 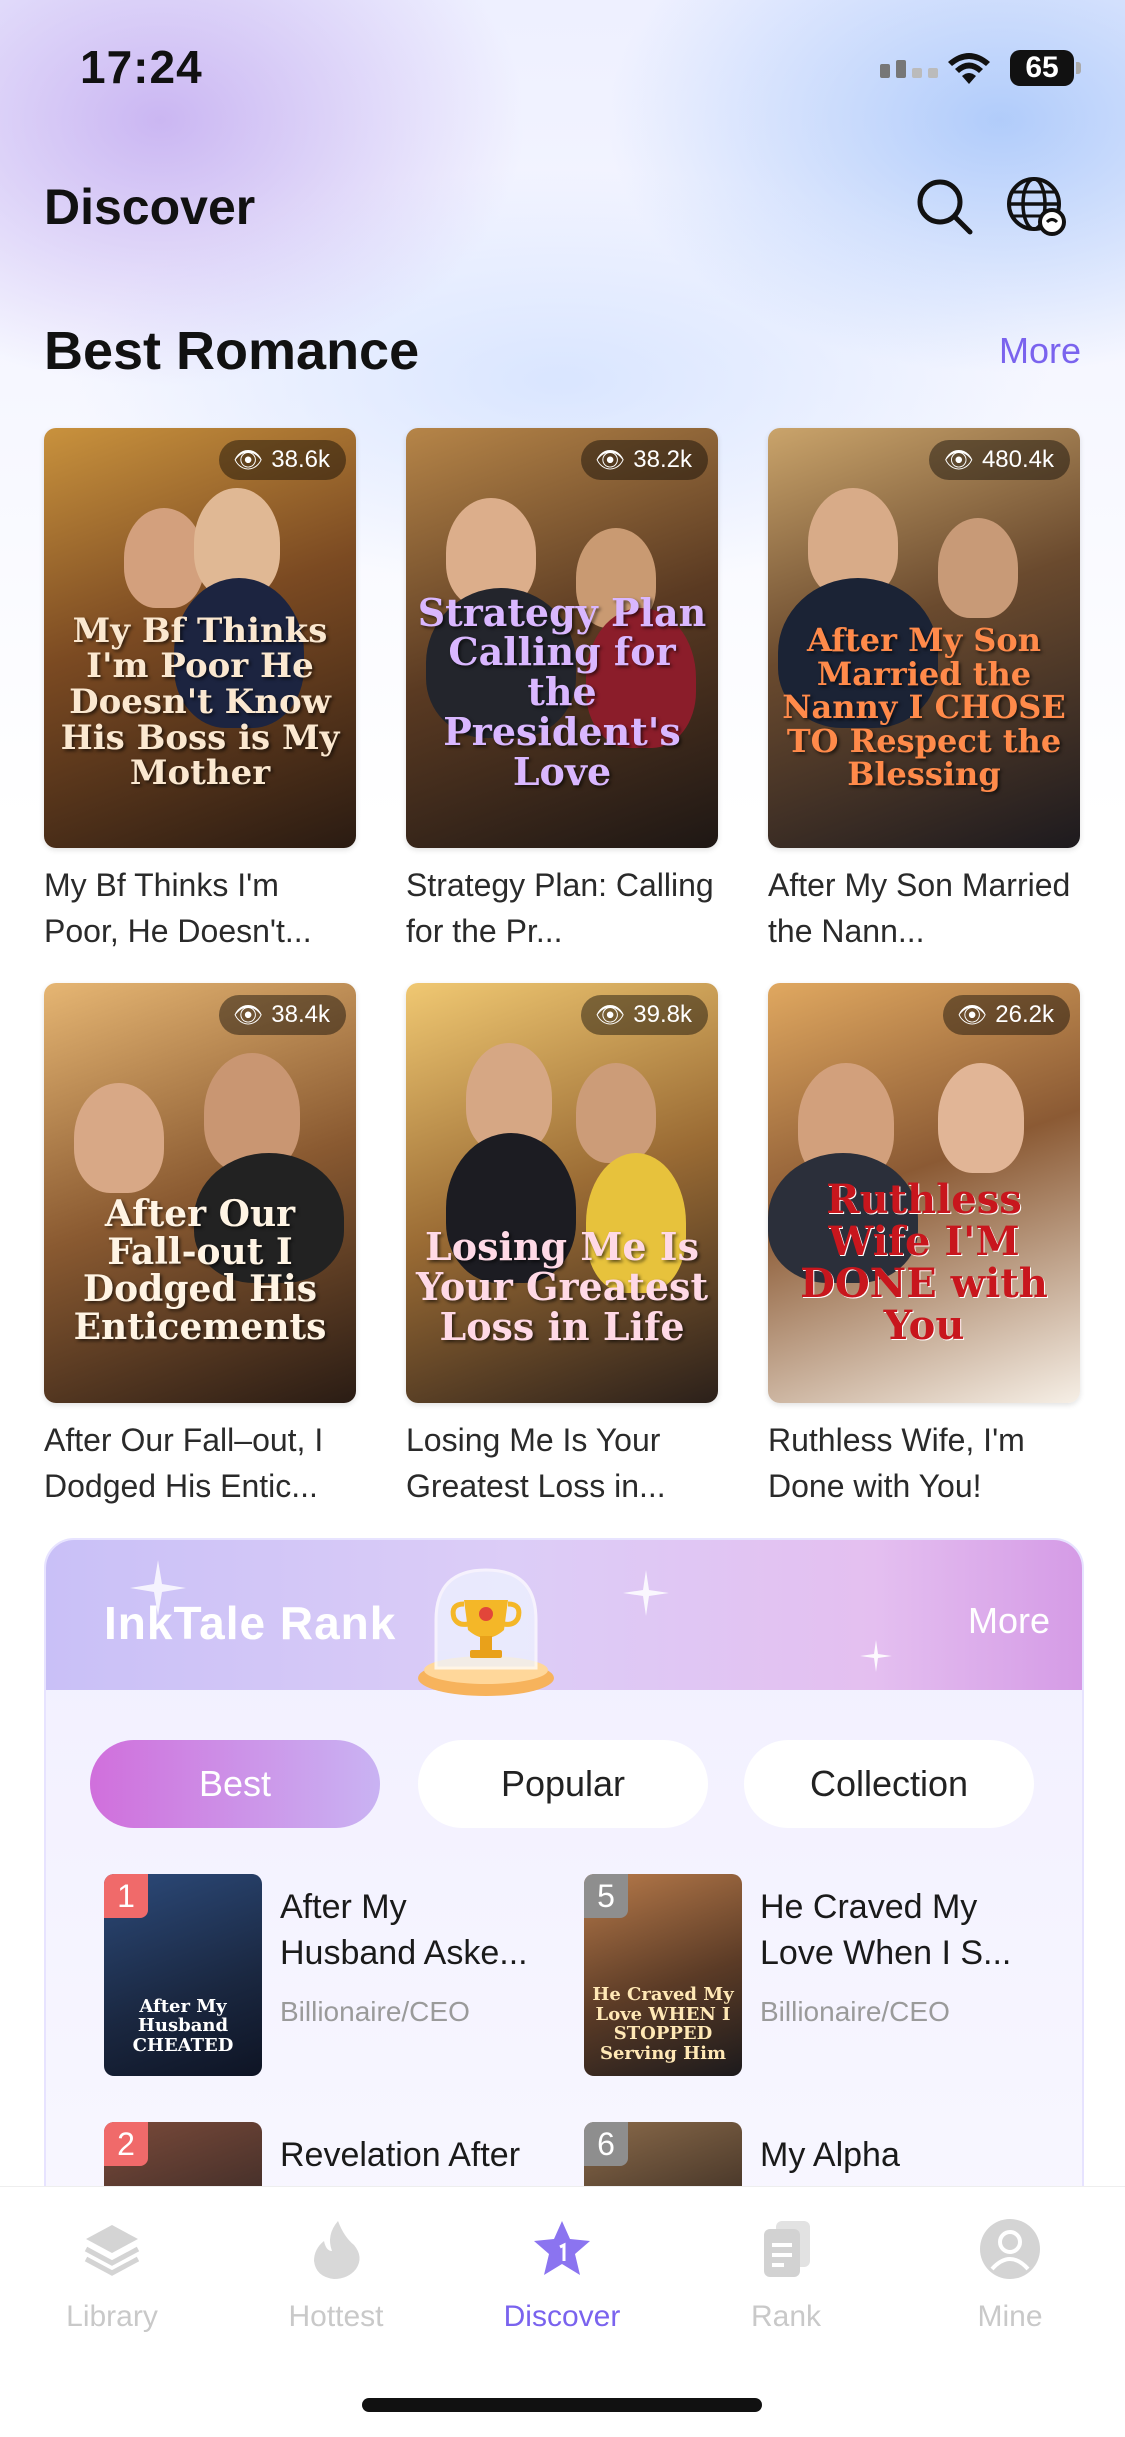 I want to click on profile-icon, so click(x=1010, y=2249).